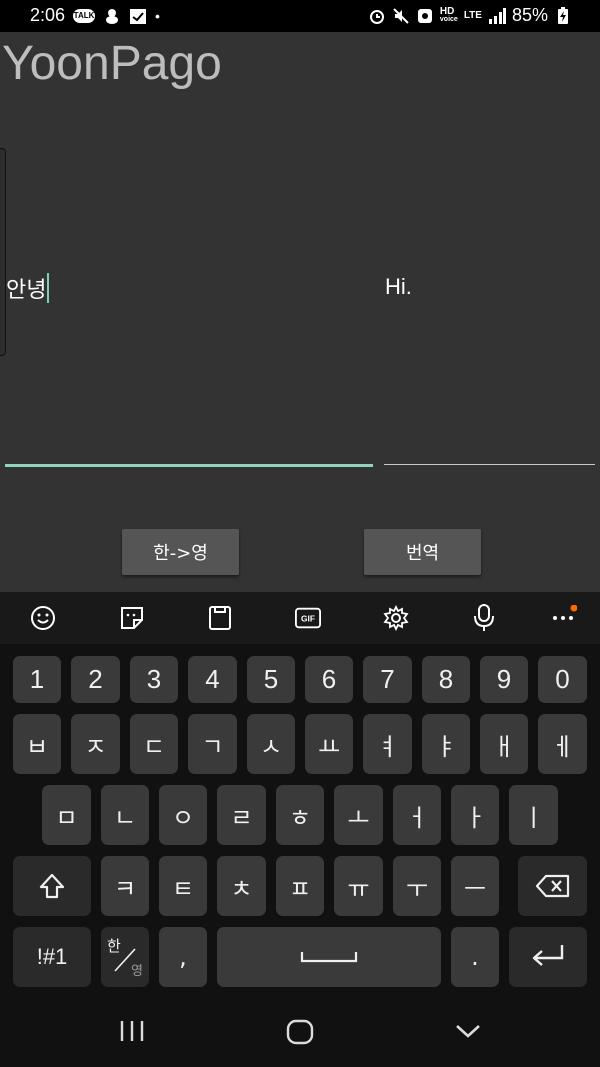  I want to click on enter-key, so click(548, 957).